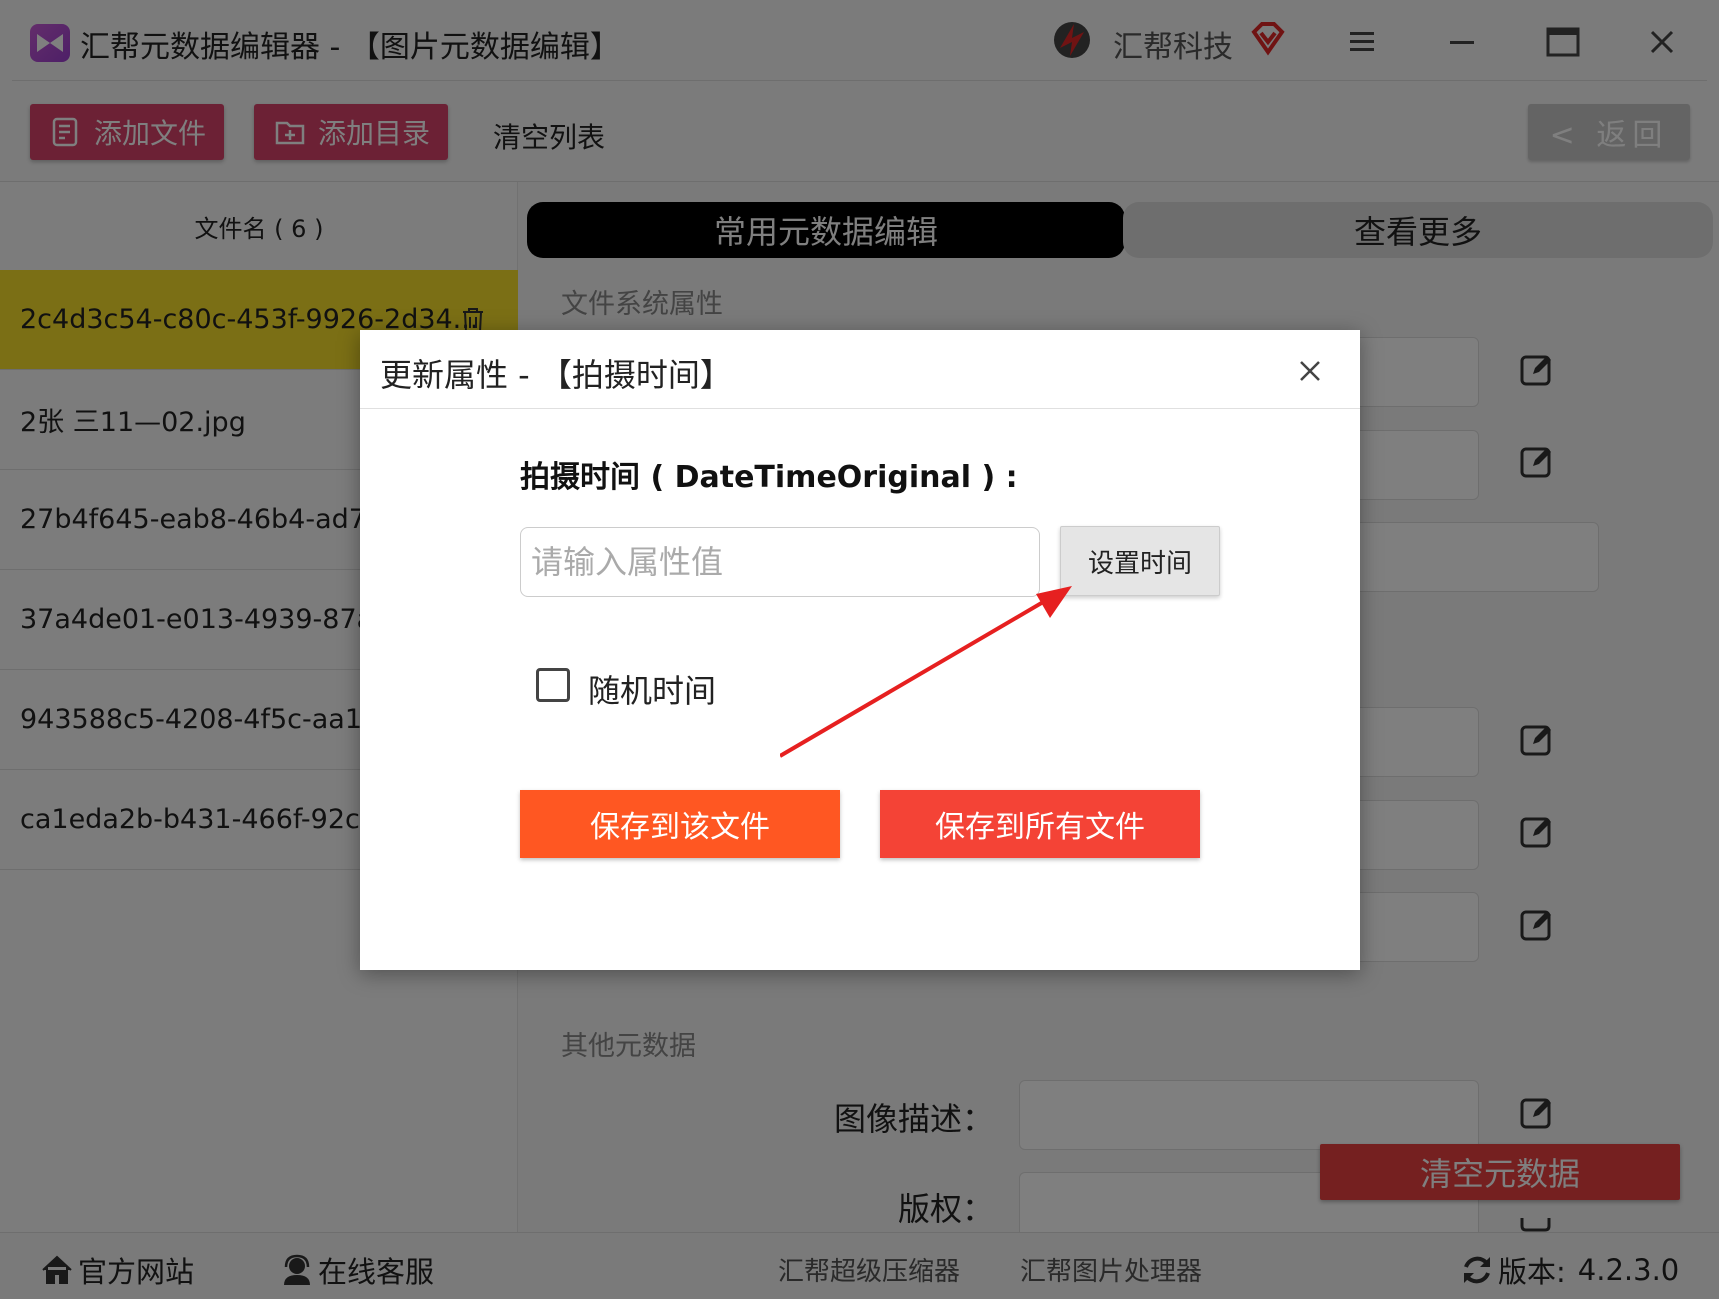 The height and width of the screenshot is (1299, 1719). I want to click on random-time-checkbox, so click(553, 685).